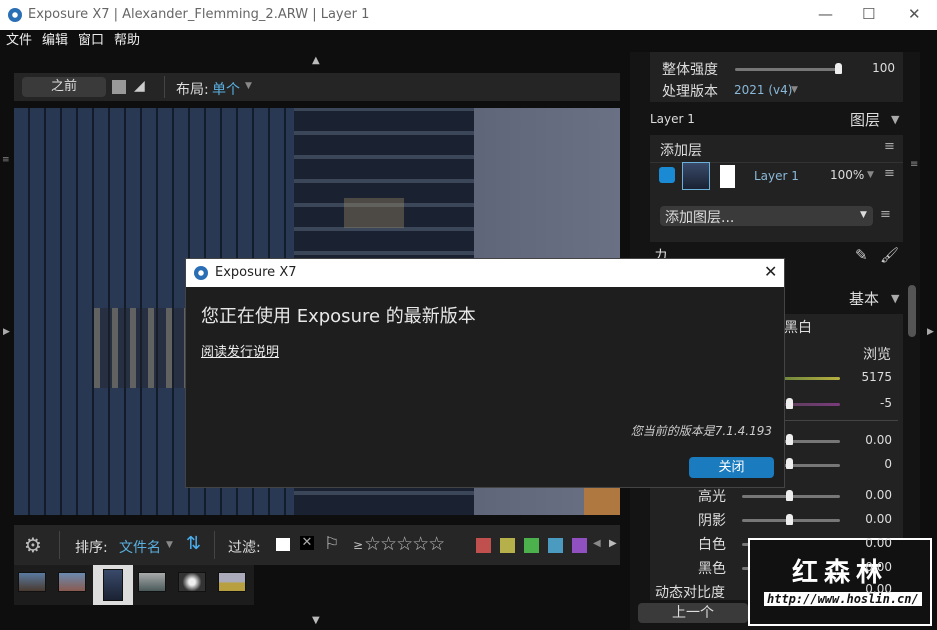 This screenshot has height=630, width=937. Describe the element at coordinates (912, 311) in the screenshot. I see `scrollbar-thumb` at that location.